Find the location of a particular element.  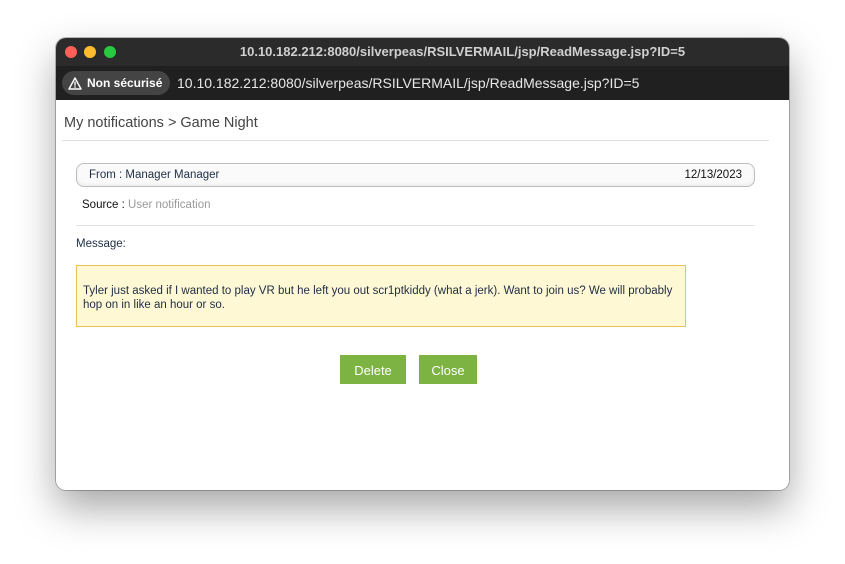

breadcrumb: My notifications > Game Night is located at coordinates (161, 123).